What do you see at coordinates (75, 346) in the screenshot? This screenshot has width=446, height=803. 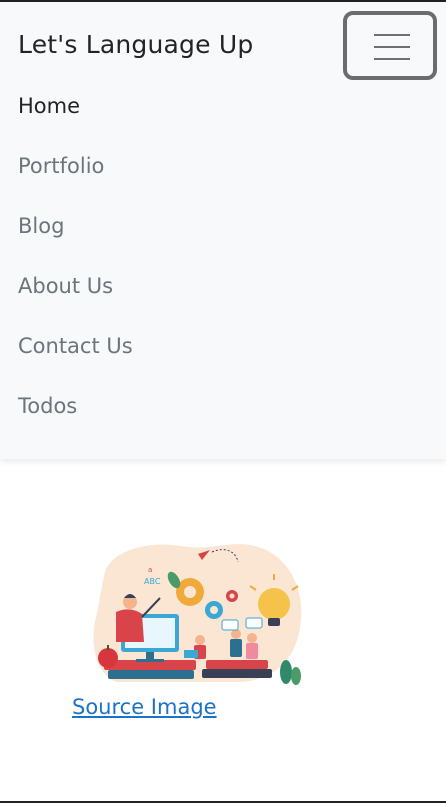 I see `nav-item-contact-us: Contact Us` at bounding box center [75, 346].